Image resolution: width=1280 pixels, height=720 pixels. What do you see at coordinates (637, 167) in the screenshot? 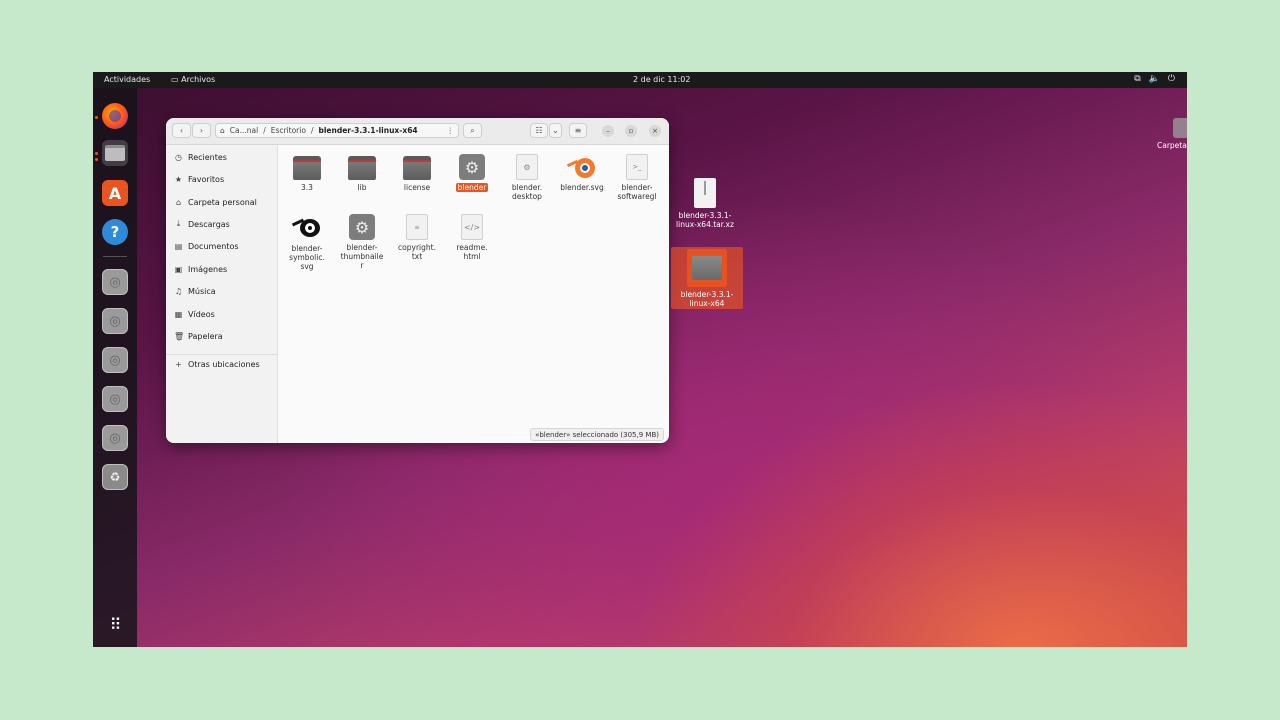
I see `script-icon: >_` at bounding box center [637, 167].